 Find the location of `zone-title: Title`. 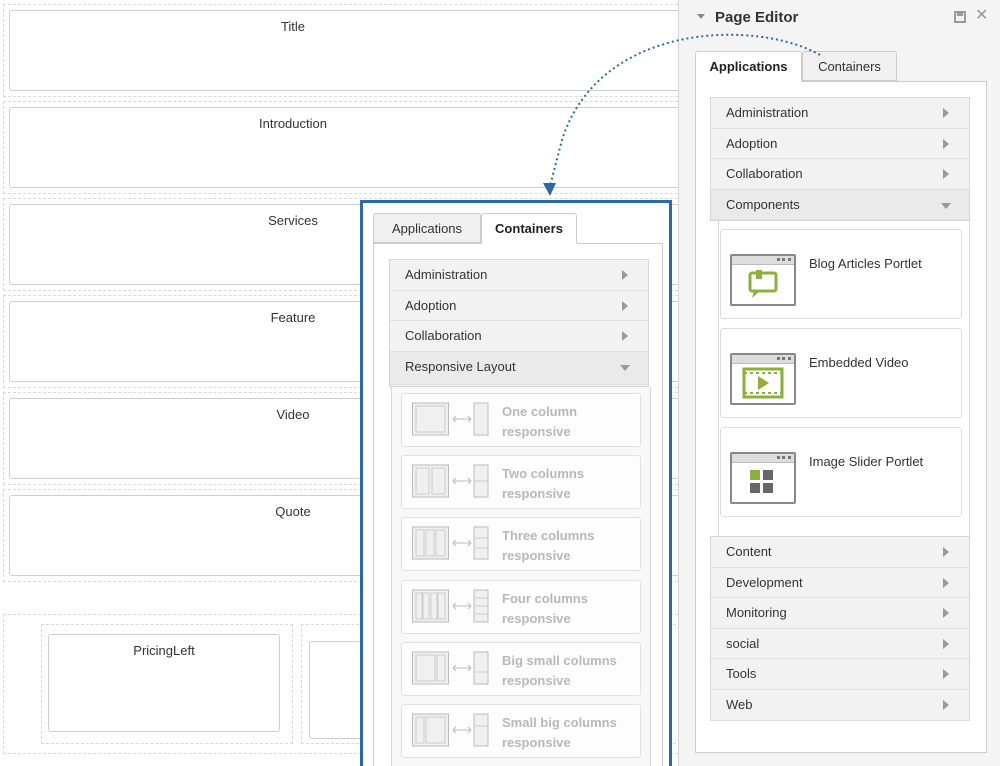

zone-title: Title is located at coordinates (353, 50).